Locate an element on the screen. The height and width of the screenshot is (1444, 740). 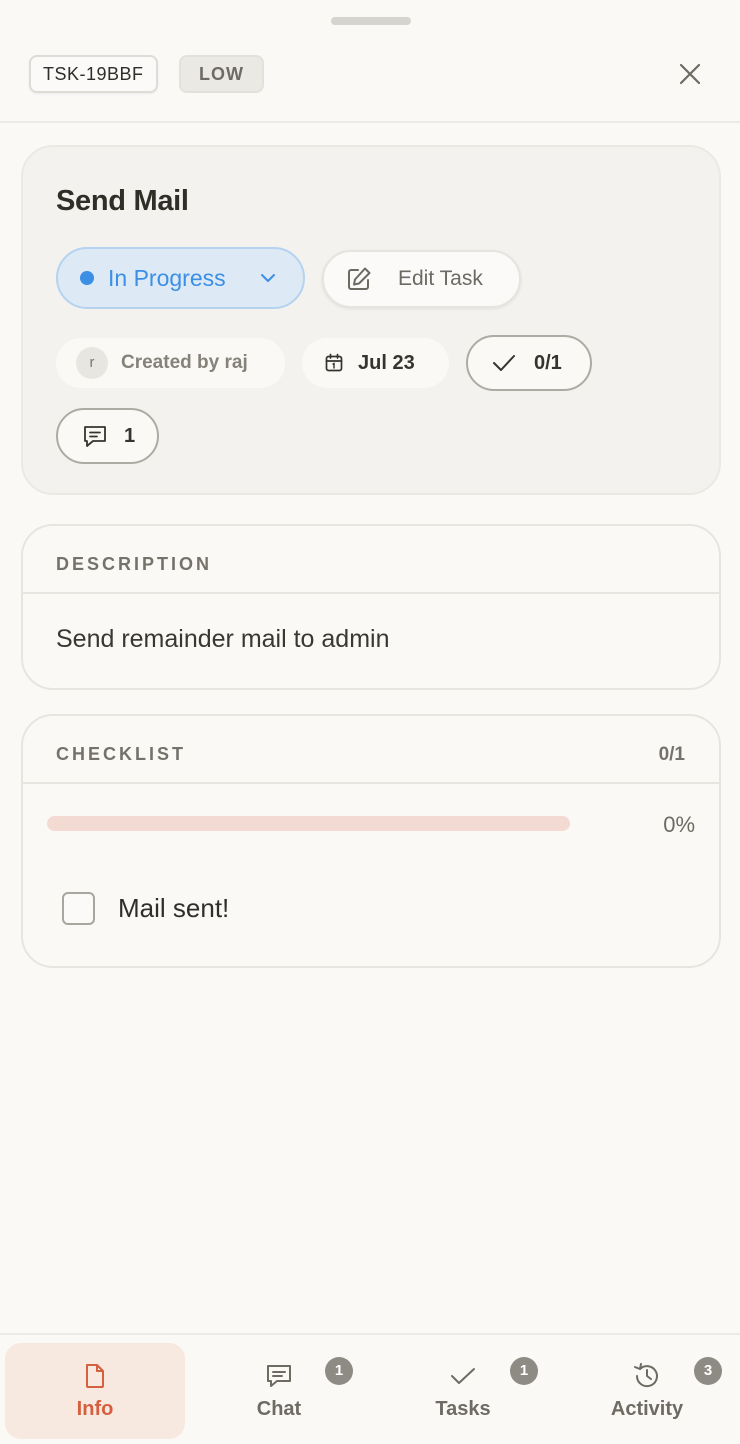
description-header: DESCRIPTION is located at coordinates (371, 560).